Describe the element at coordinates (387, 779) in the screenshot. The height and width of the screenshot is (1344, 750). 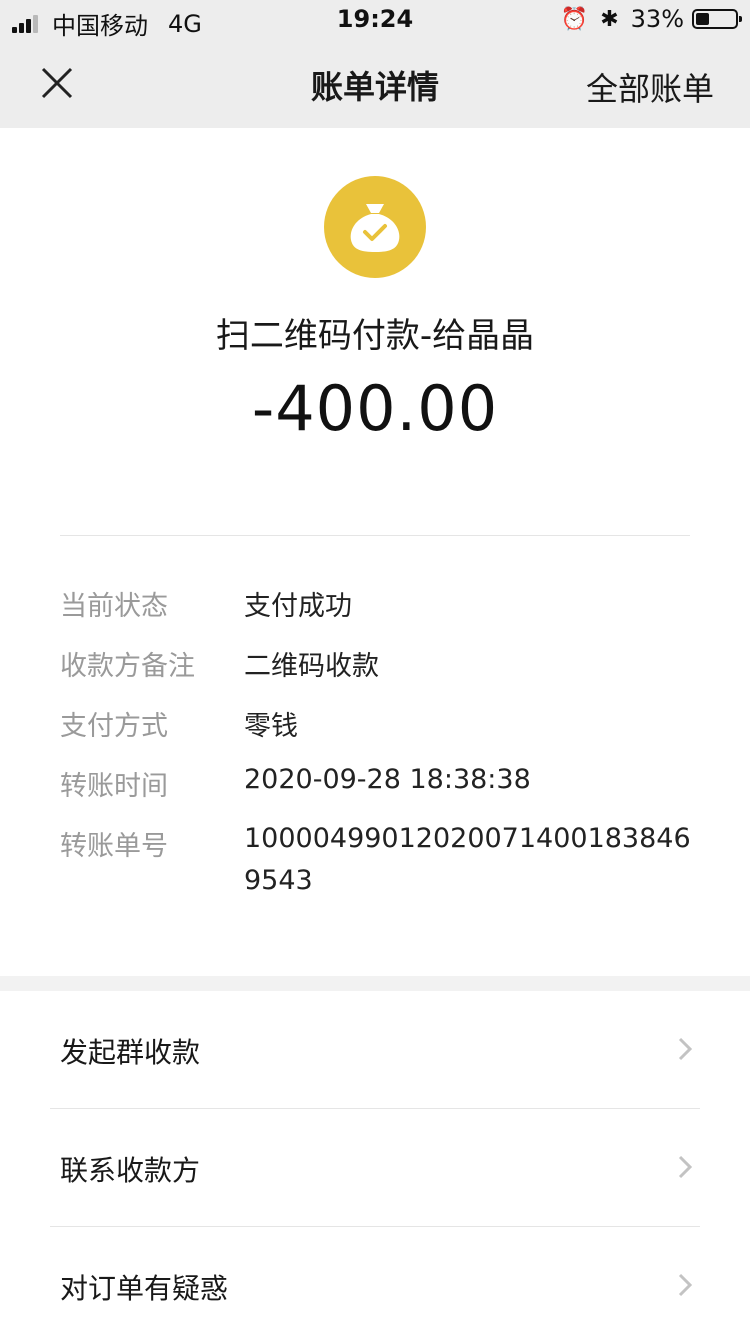
I see `detail-value: 2020-09-28 18:38:38` at that location.